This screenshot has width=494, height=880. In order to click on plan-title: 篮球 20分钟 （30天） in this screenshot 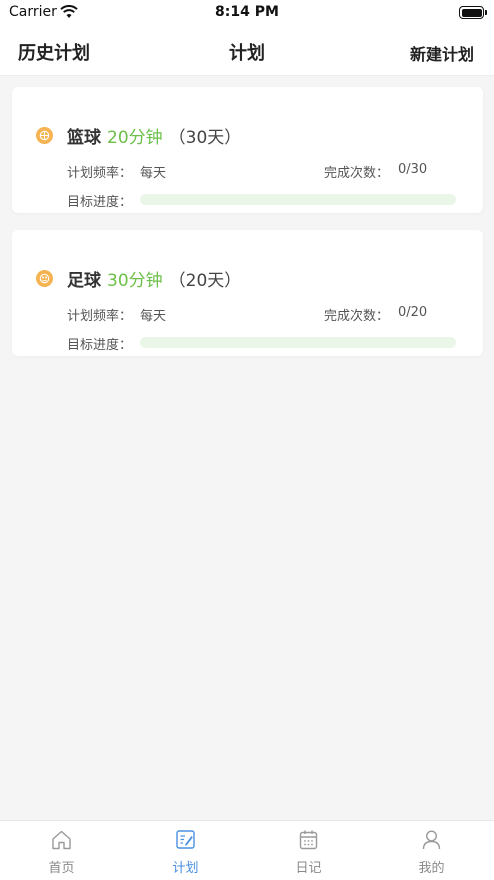, I will do `click(154, 135)`.